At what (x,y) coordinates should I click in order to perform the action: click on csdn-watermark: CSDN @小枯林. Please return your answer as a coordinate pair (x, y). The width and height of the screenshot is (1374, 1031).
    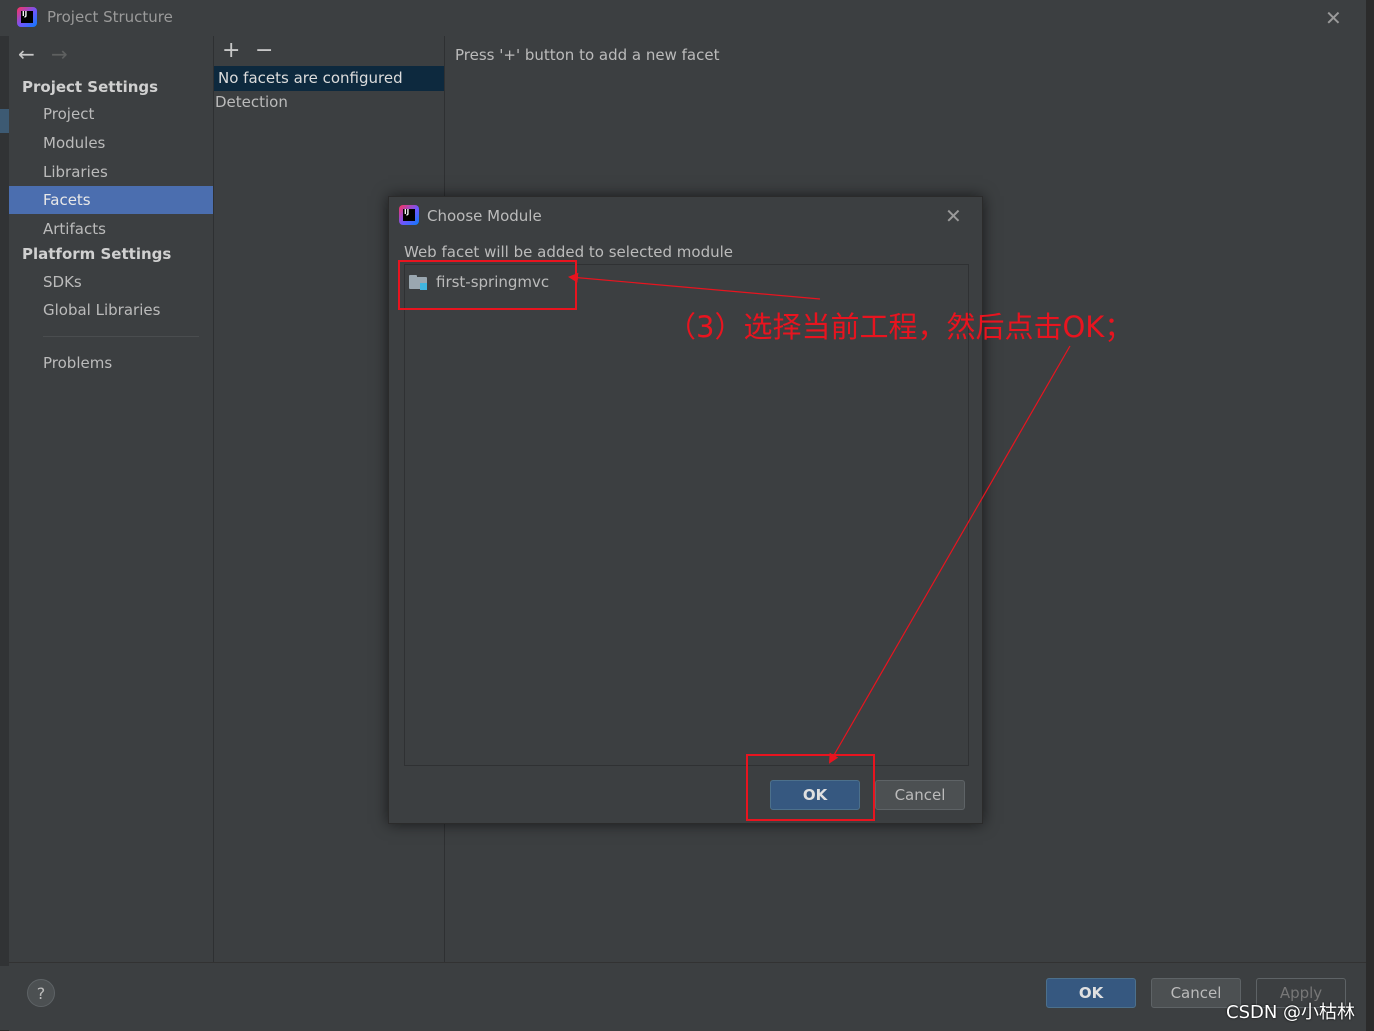
    Looking at the image, I should click on (1291, 1012).